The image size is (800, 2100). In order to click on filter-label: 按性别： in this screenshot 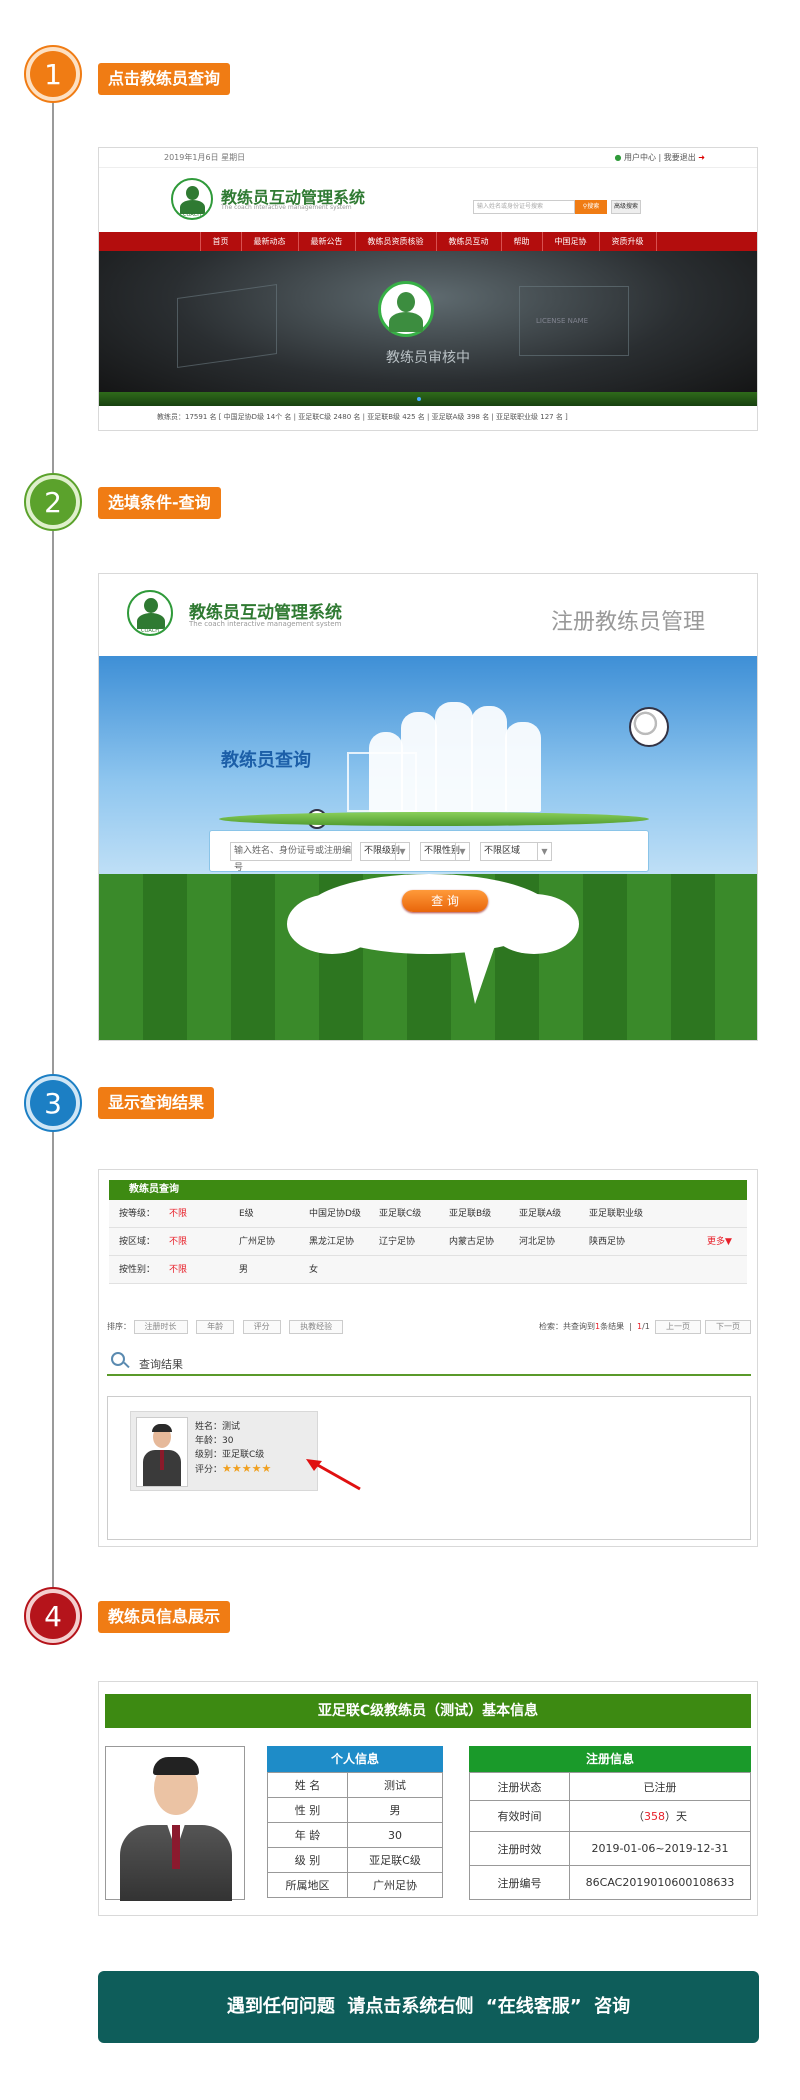, I will do `click(137, 1270)`.